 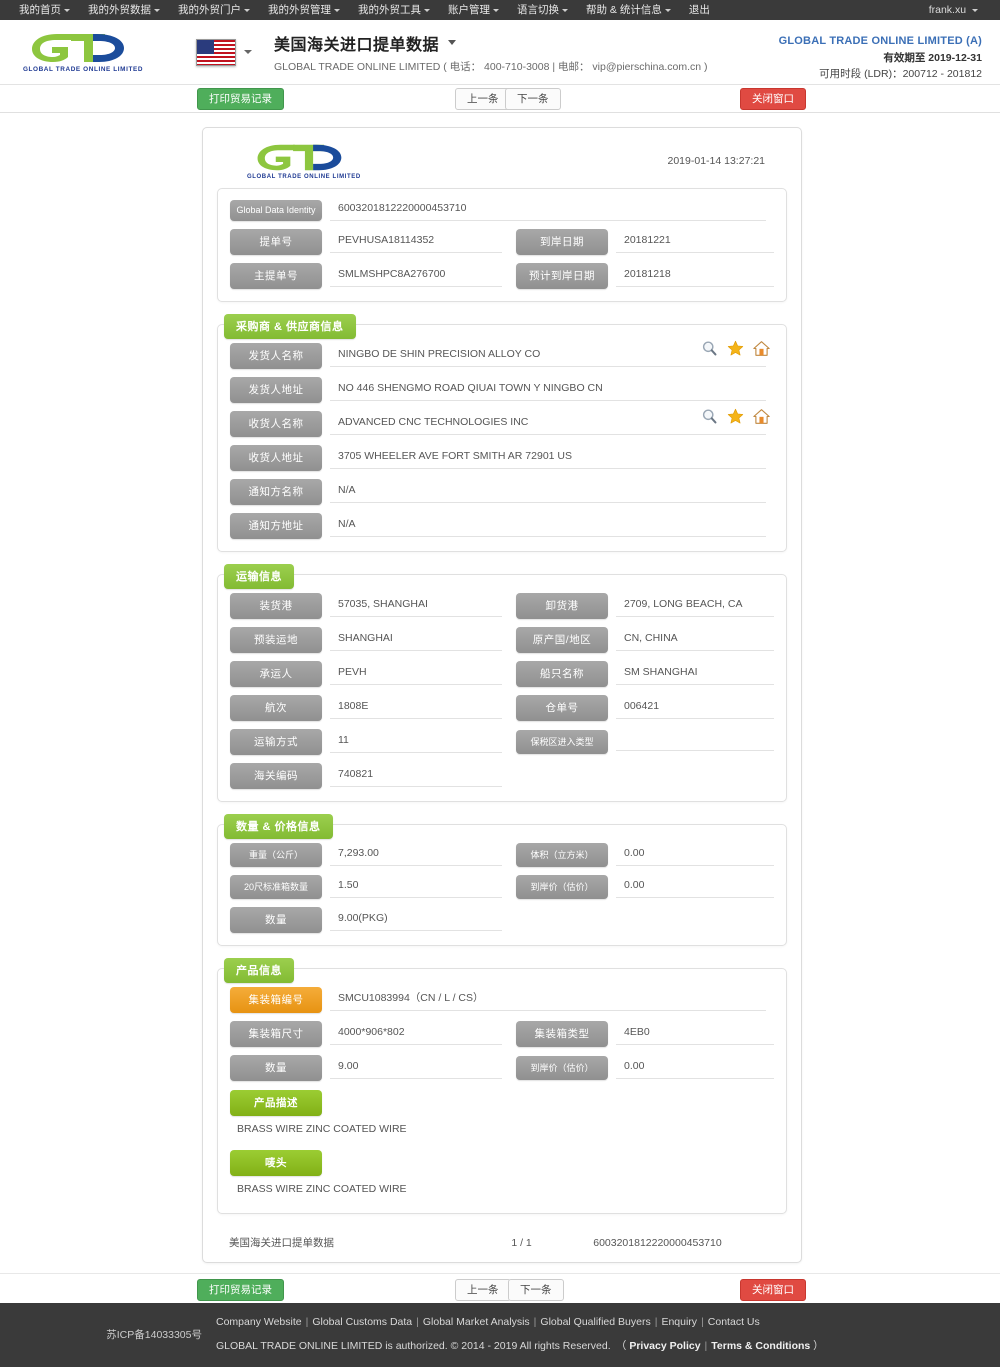 What do you see at coordinates (240, 1290) in the screenshot?
I see `print-record-button-bottom: 打印贸易记录` at bounding box center [240, 1290].